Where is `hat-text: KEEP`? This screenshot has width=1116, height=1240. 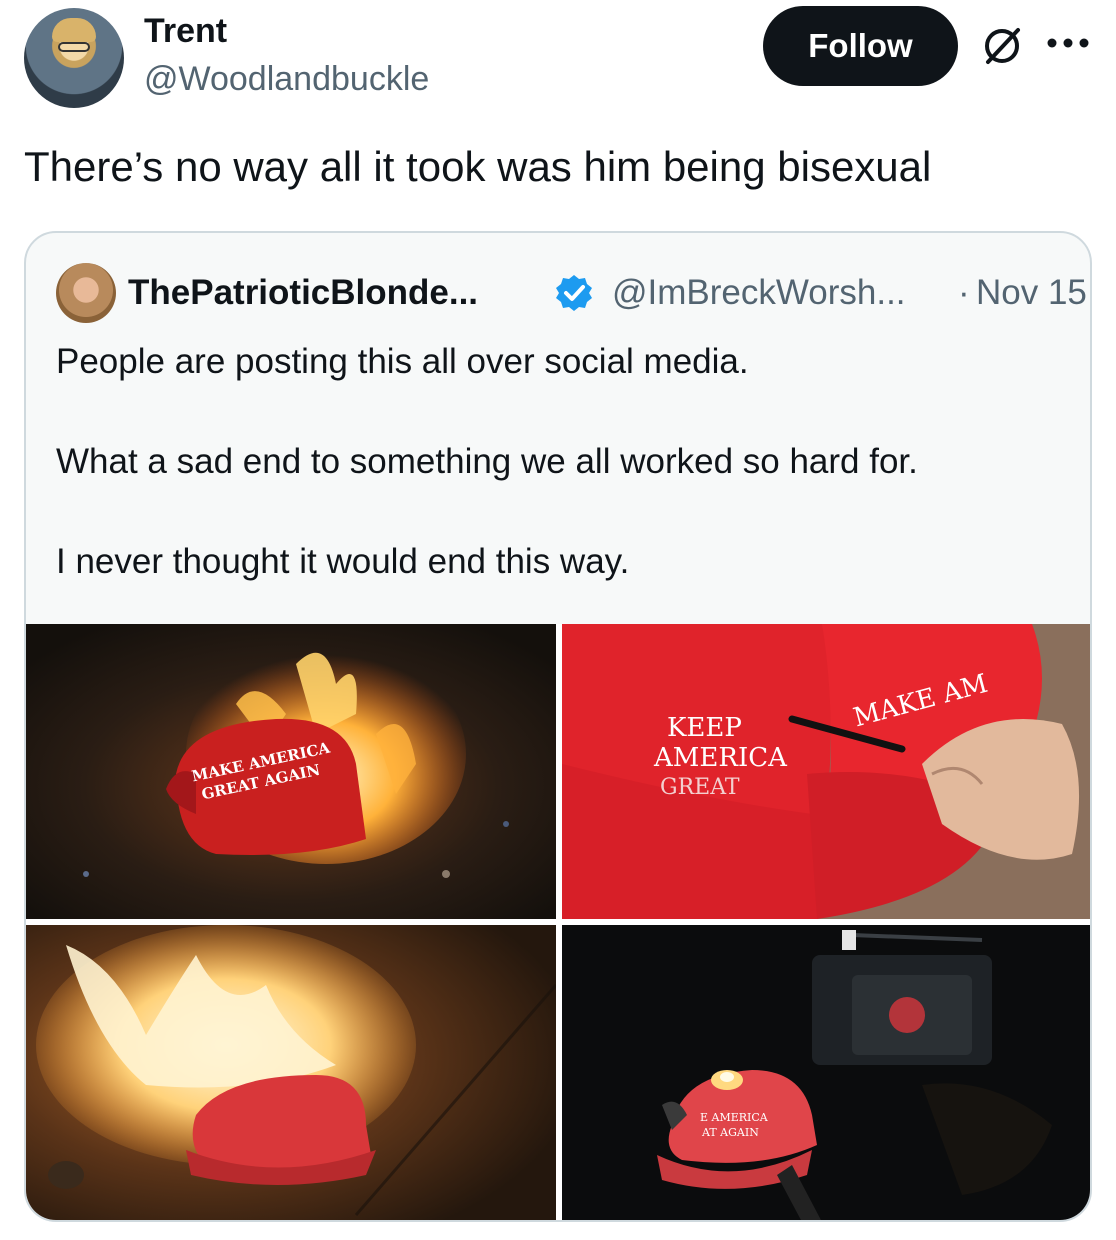
hat-text: KEEP is located at coordinates (704, 728).